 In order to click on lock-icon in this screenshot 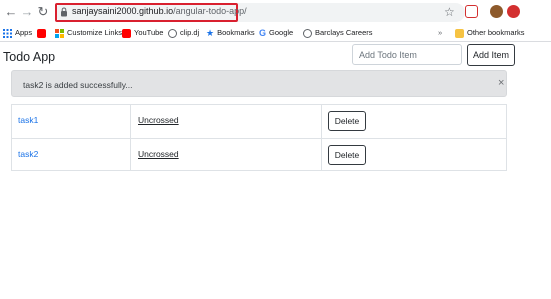, I will do `click(64, 12)`.